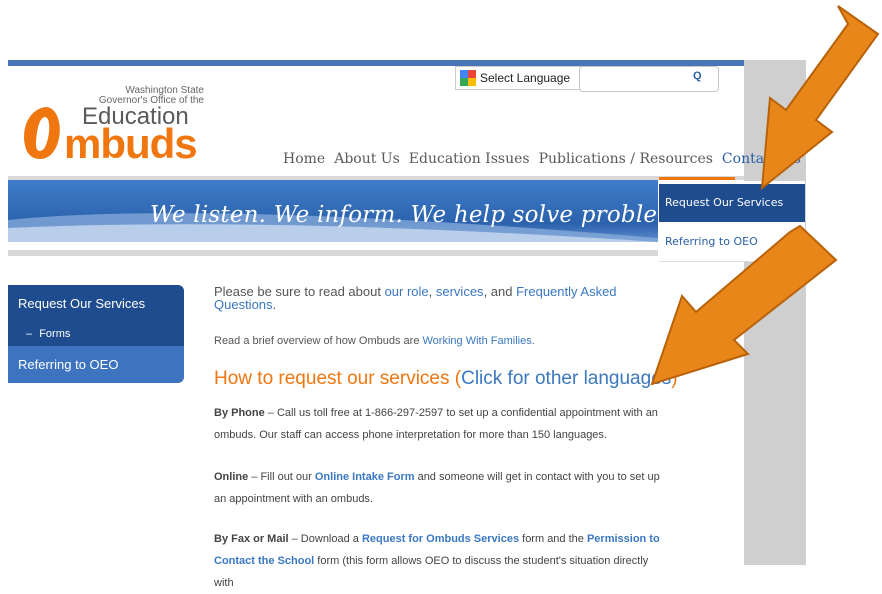 The image size is (882, 594). What do you see at coordinates (318, 341) in the screenshot?
I see `overview-text: Read a brief overview of how Ombuds are` at bounding box center [318, 341].